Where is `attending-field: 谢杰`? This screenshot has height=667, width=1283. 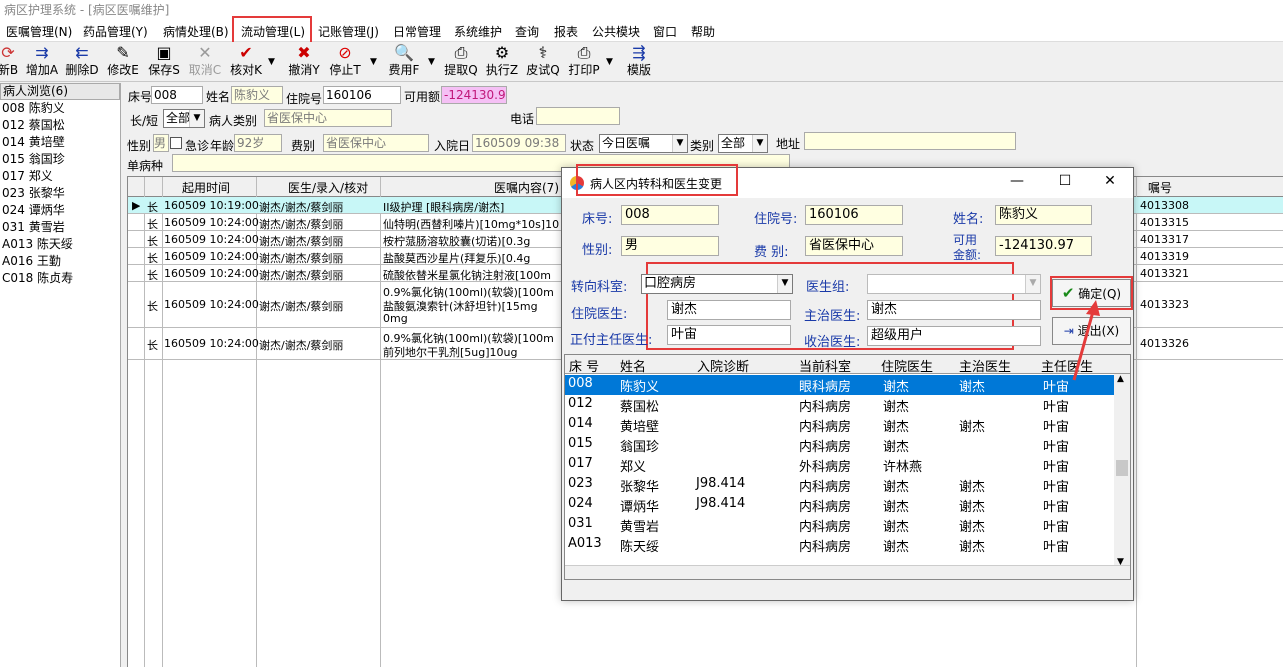
attending-field: 谢杰 is located at coordinates (954, 310).